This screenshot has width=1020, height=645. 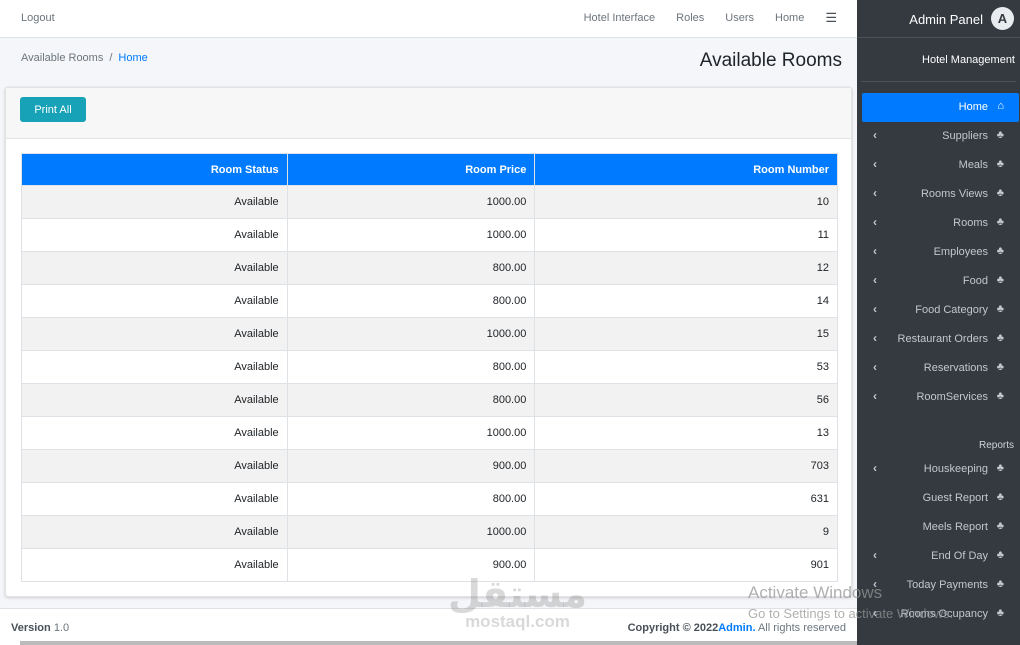 I want to click on header-room-price: Room Price, so click(x=411, y=169).